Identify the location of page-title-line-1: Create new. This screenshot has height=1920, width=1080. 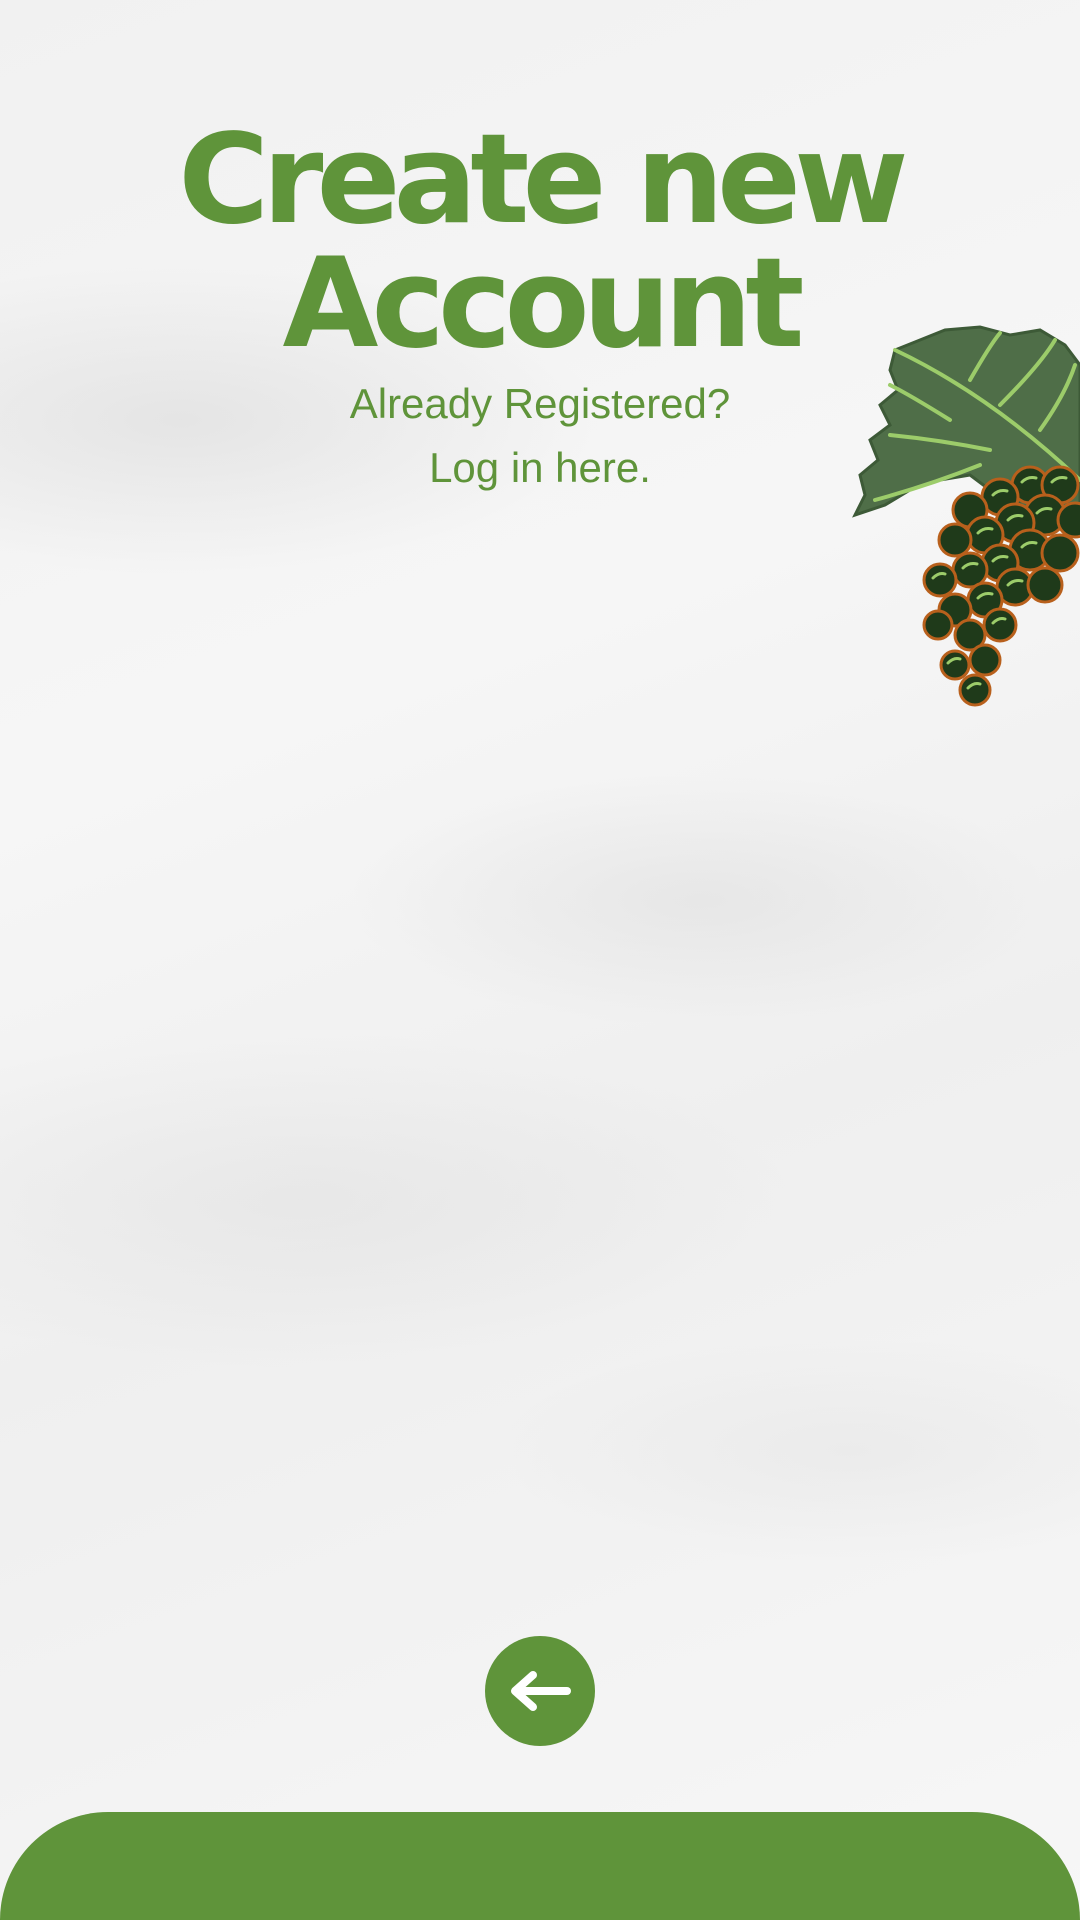
(543, 180).